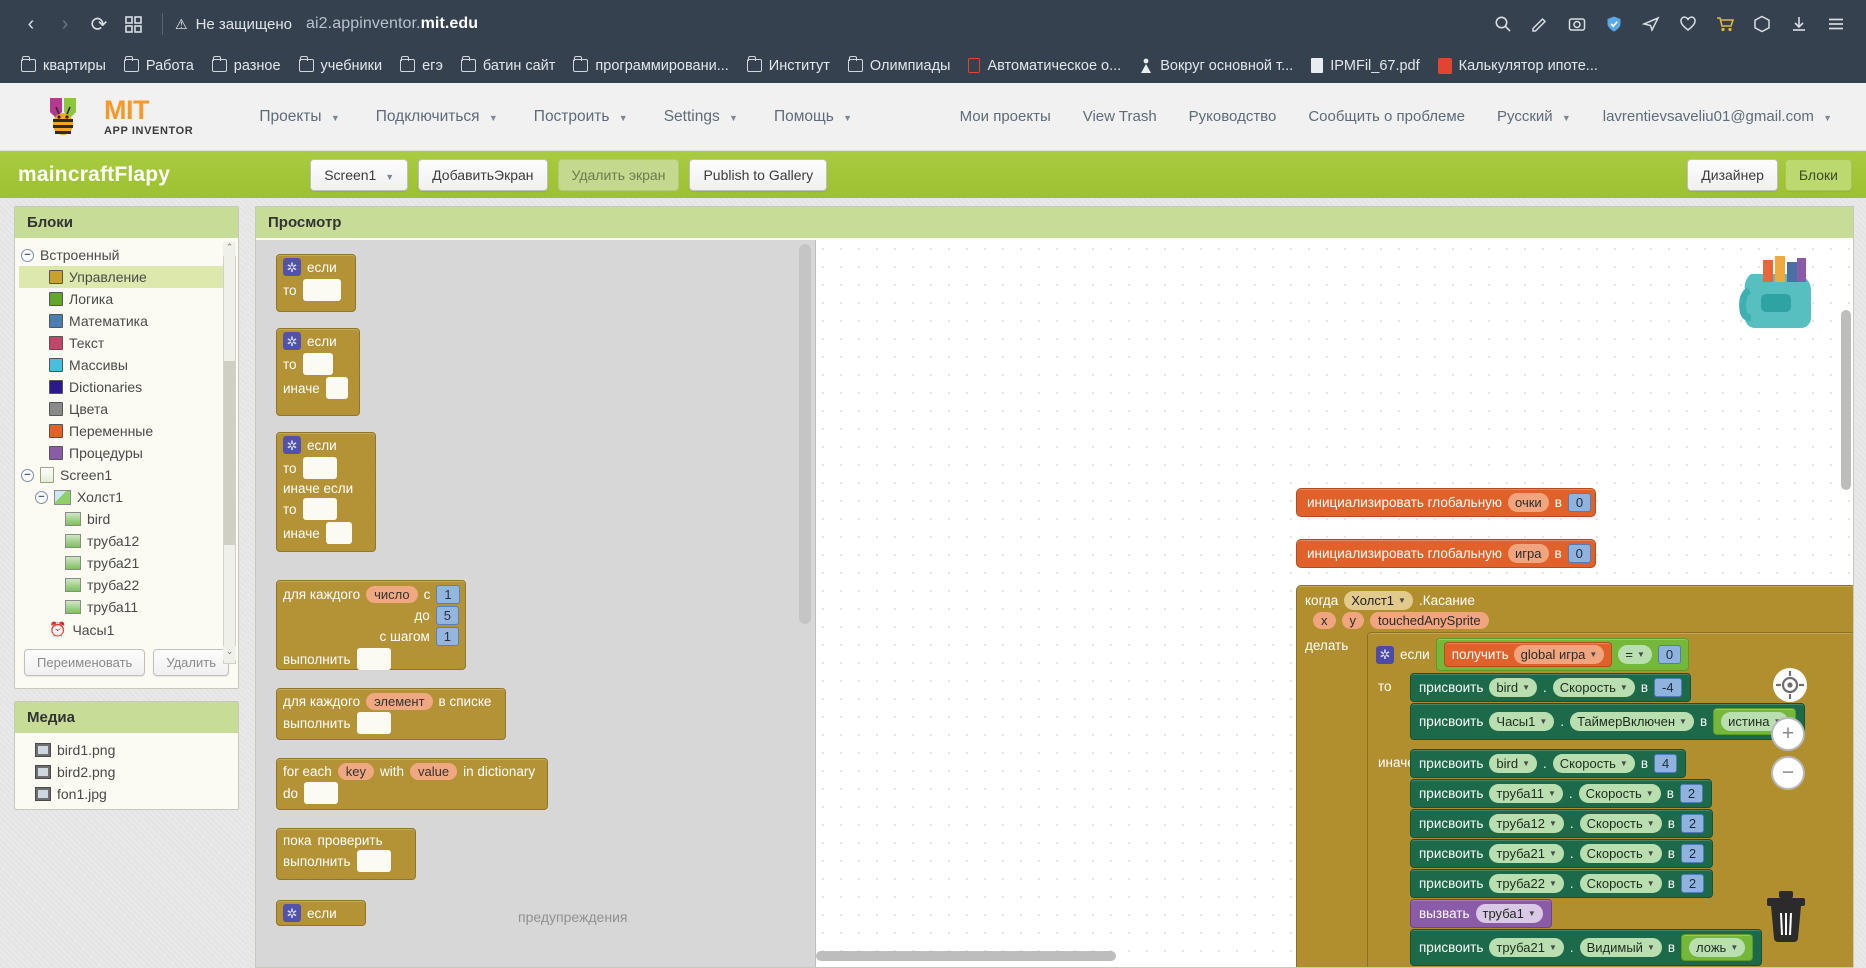 The image size is (1866, 968). What do you see at coordinates (701, 117) in the screenshot?
I see `menu-item-settings: Settings ▼` at bounding box center [701, 117].